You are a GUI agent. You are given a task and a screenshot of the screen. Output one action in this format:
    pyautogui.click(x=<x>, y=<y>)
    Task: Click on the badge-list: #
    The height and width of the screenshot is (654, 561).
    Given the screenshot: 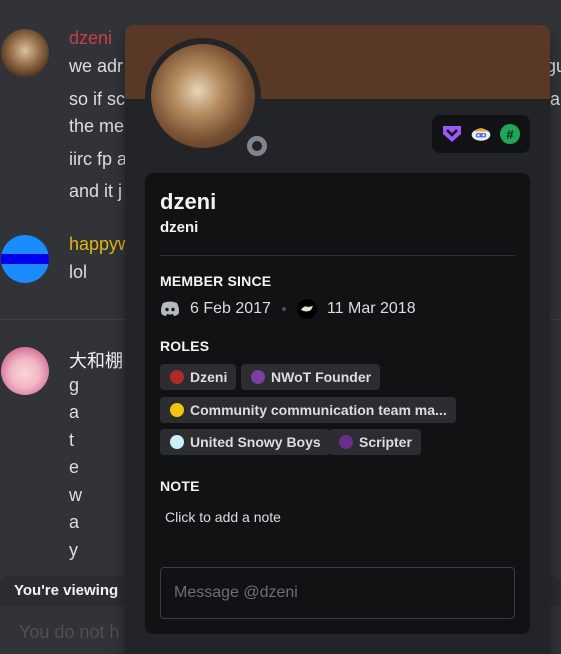 What is the action you would take?
    pyautogui.click(x=481, y=134)
    